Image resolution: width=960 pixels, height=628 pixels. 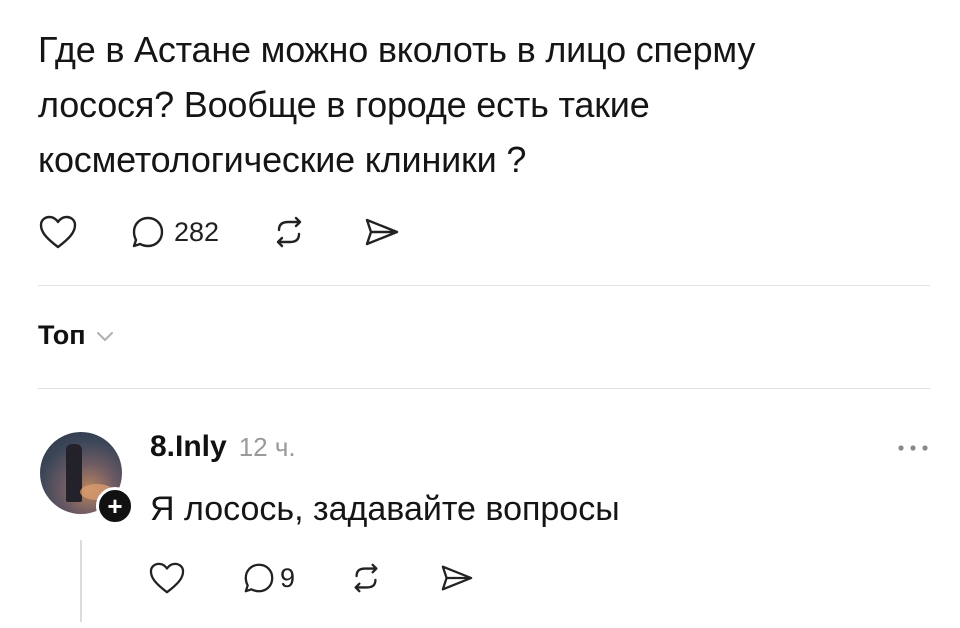 I want to click on reply-button: 282, so click(x=174, y=232).